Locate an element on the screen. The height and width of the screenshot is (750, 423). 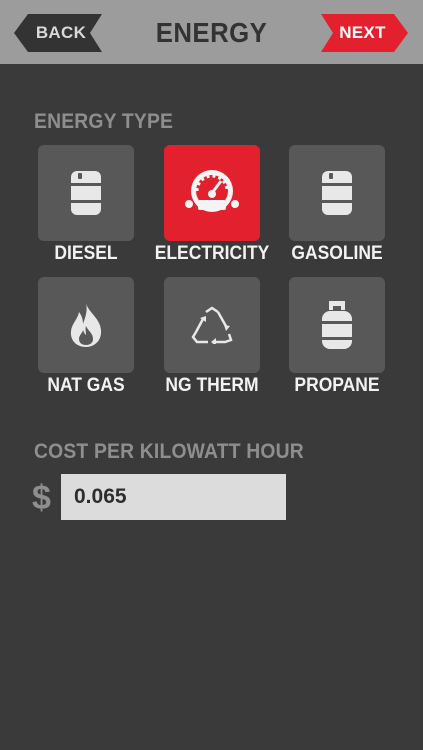
flame-icon is located at coordinates (86, 325).